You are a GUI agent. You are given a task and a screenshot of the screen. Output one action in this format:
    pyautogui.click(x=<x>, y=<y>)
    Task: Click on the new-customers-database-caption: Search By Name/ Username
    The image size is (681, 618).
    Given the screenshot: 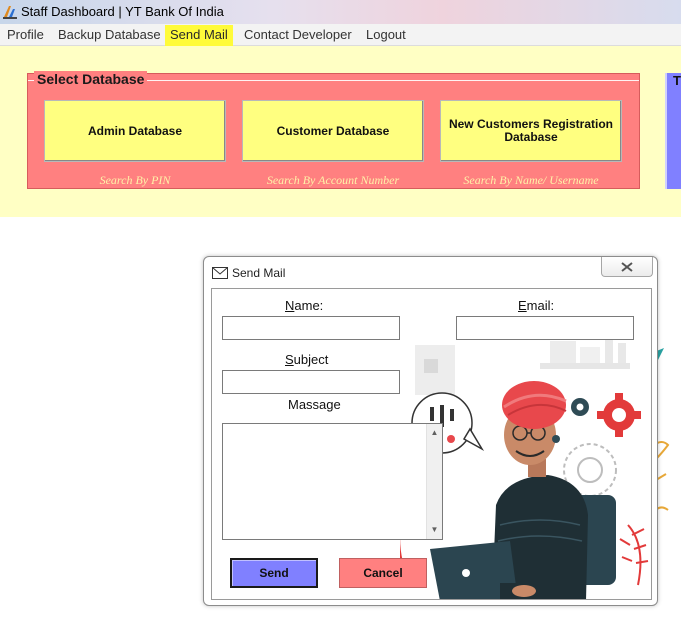 What is the action you would take?
    pyautogui.click(x=531, y=180)
    